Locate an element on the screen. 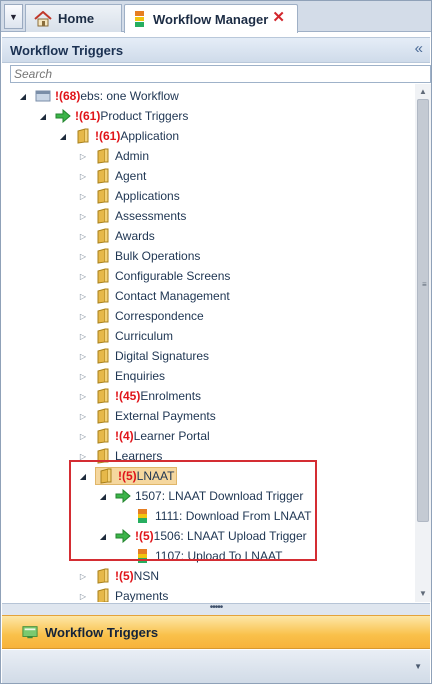 This screenshot has height=684, width=432. tree-node-label: Configurable Screens is located at coordinates (173, 276).